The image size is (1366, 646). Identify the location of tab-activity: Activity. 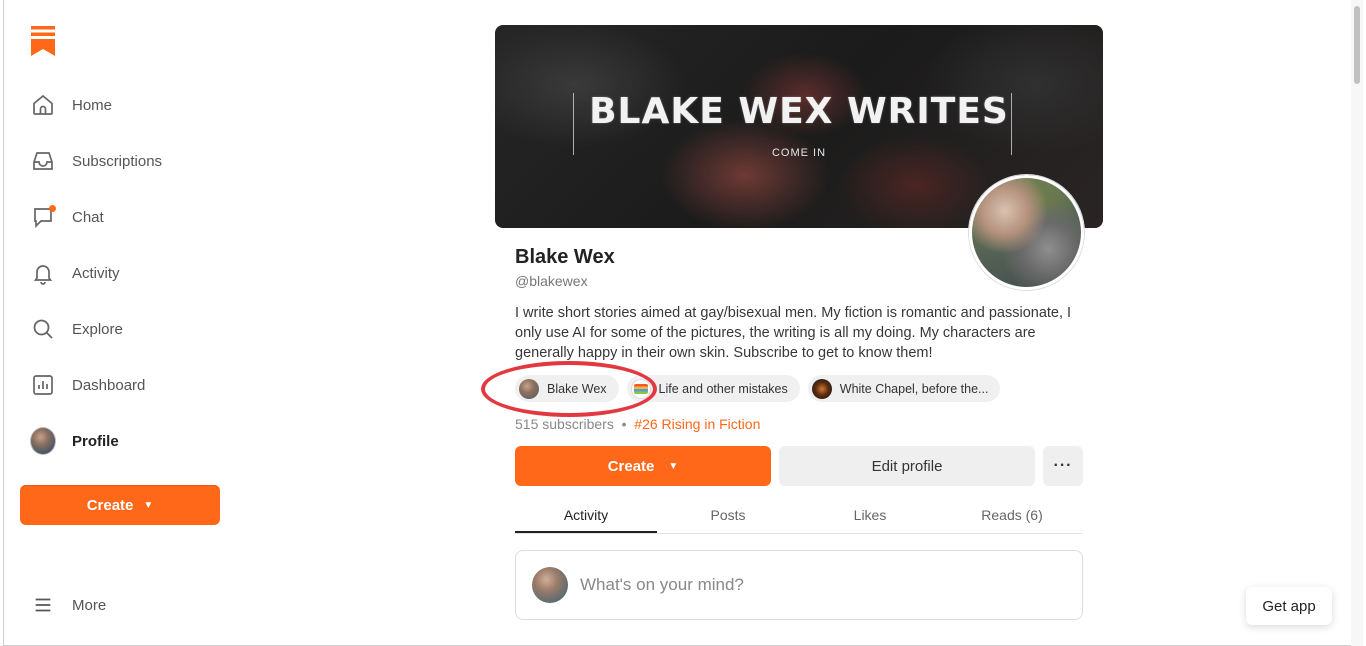
(586, 516).